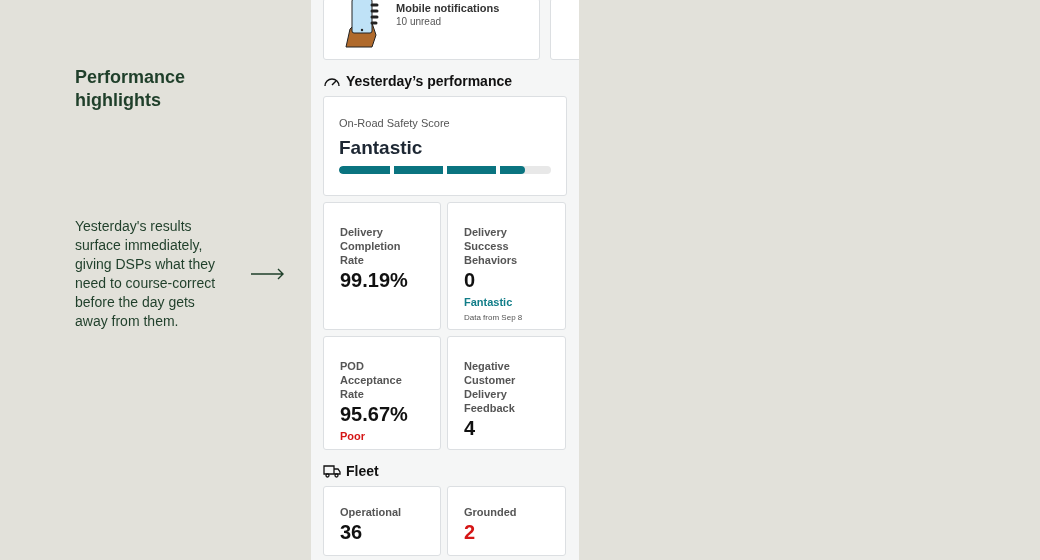 This screenshot has height=560, width=1040. What do you see at coordinates (491, 246) in the screenshot?
I see `metric-label: Delivery Success Behaviors` at bounding box center [491, 246].